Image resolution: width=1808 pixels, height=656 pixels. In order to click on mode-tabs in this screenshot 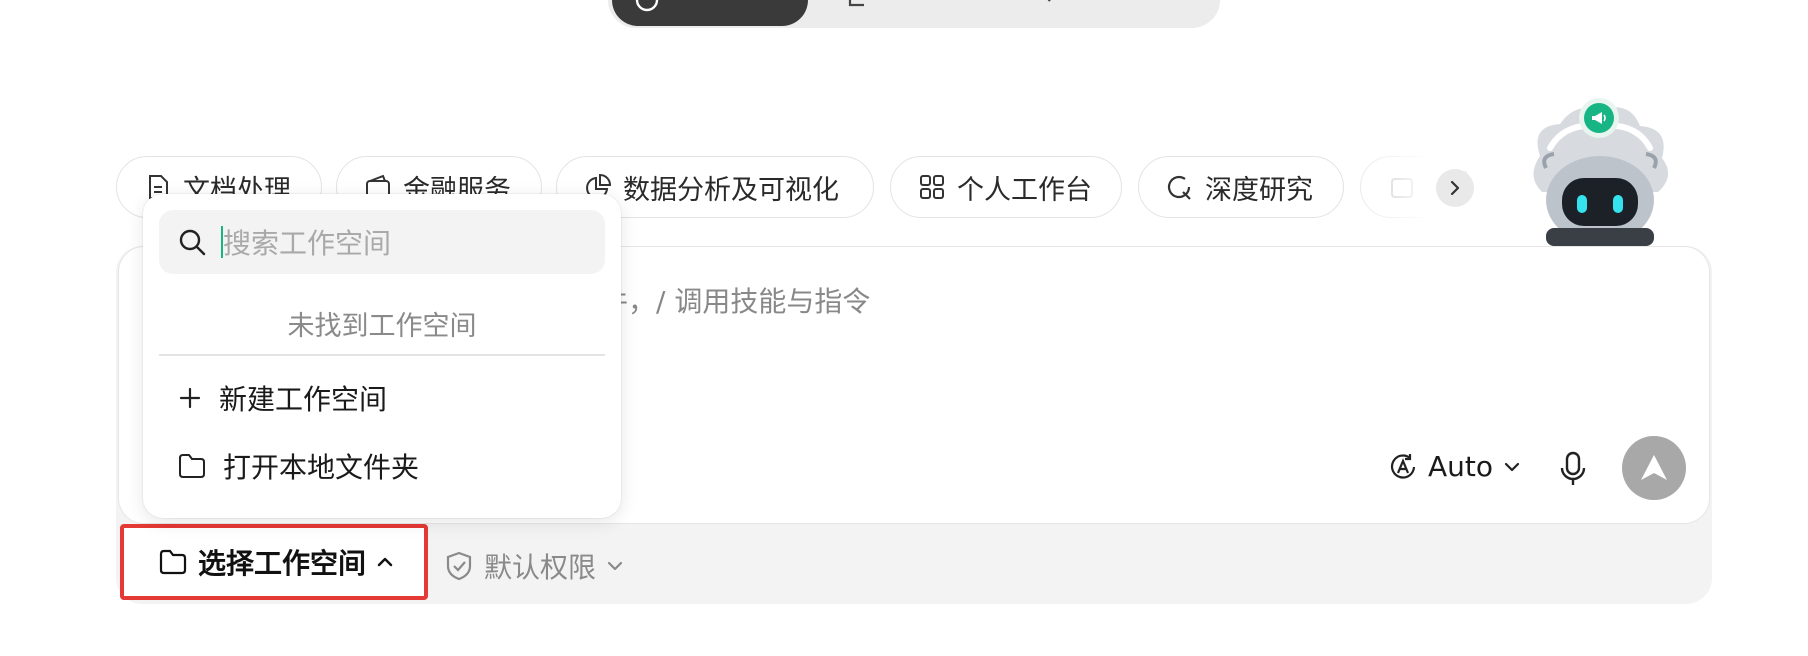, I will do `click(914, 14)`.